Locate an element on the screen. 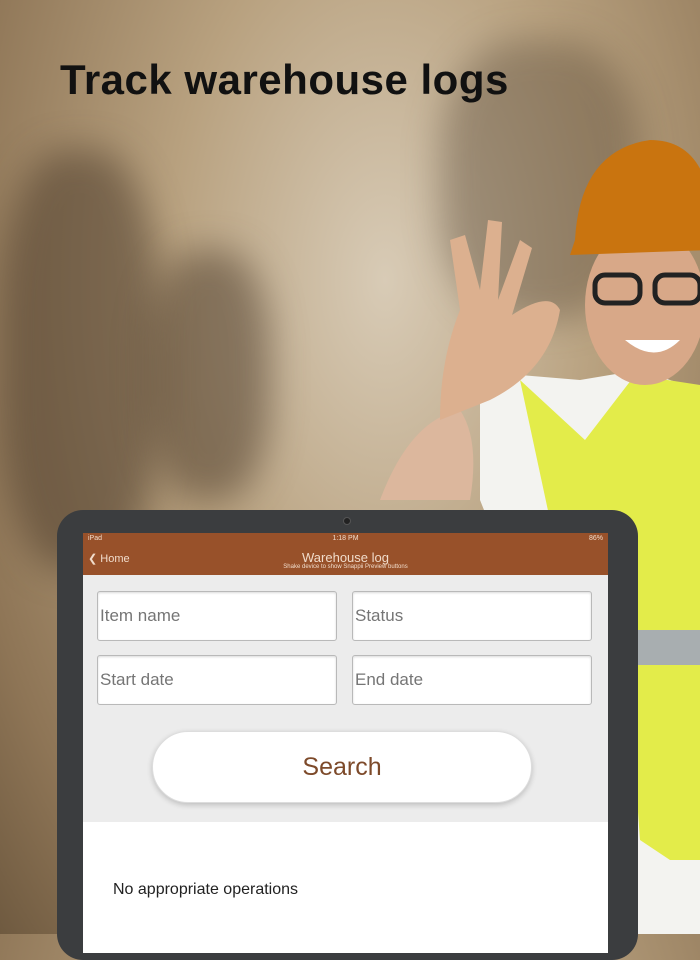 This screenshot has height=960, width=700. headline: Track warehouse logs is located at coordinates (284, 79).